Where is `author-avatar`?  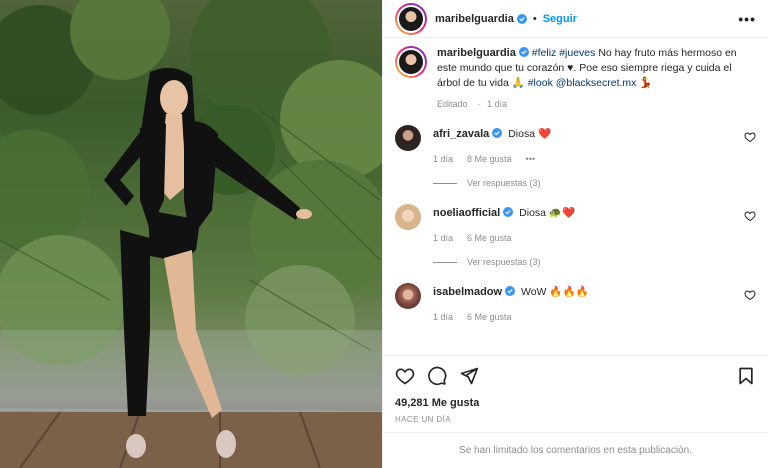 author-avatar is located at coordinates (411, 18).